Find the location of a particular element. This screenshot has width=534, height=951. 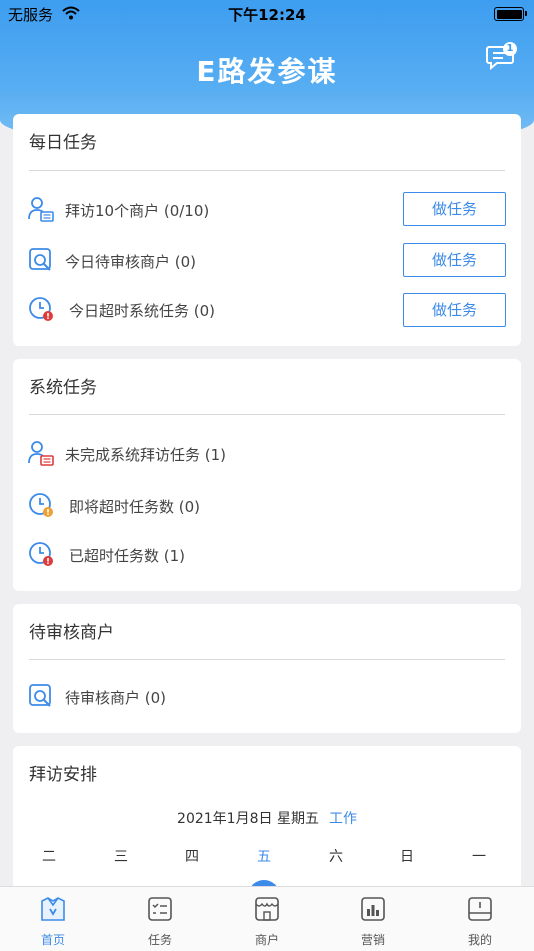

tab-home: 首页 is located at coordinates (53, 919).